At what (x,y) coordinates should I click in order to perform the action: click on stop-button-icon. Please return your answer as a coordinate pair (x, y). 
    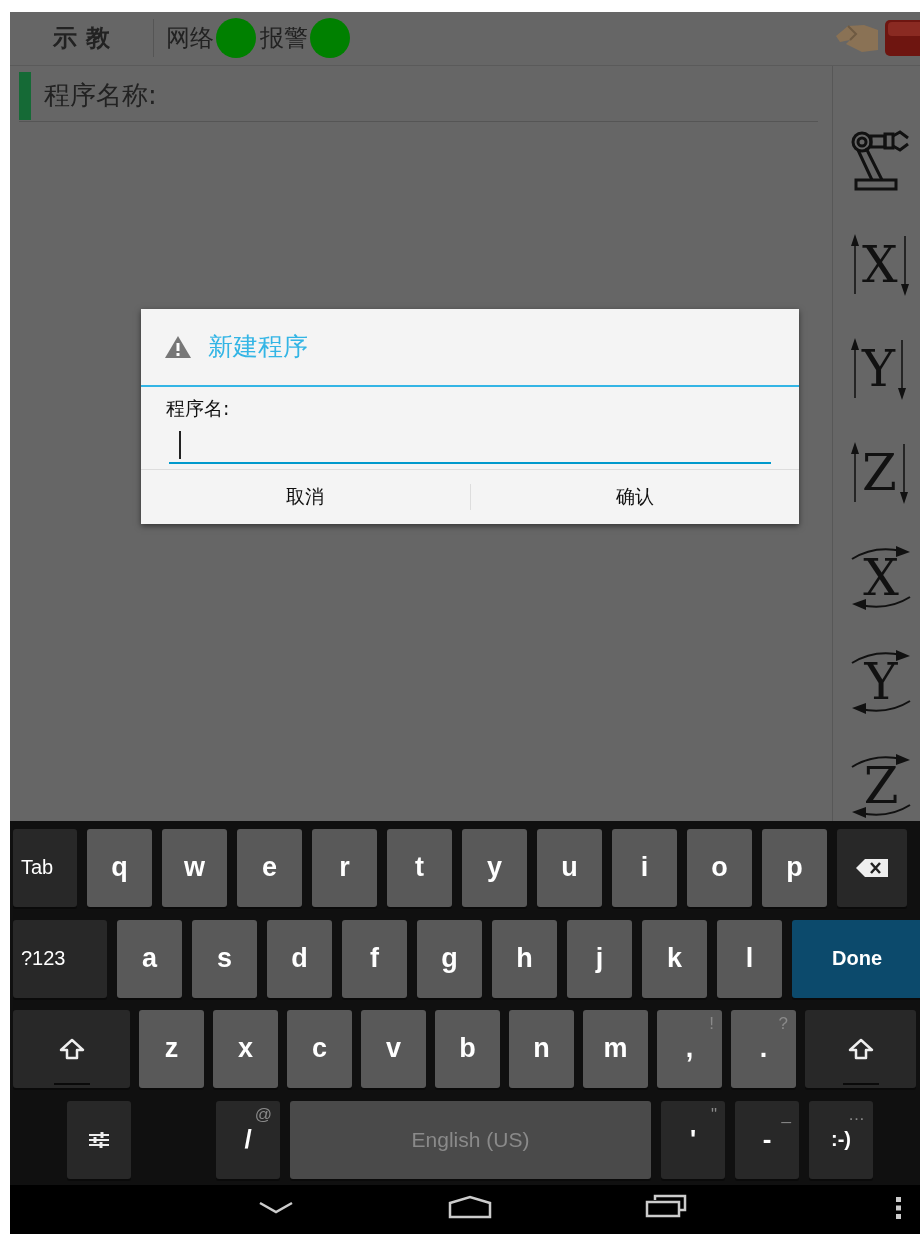
    Looking at the image, I should click on (902, 38).